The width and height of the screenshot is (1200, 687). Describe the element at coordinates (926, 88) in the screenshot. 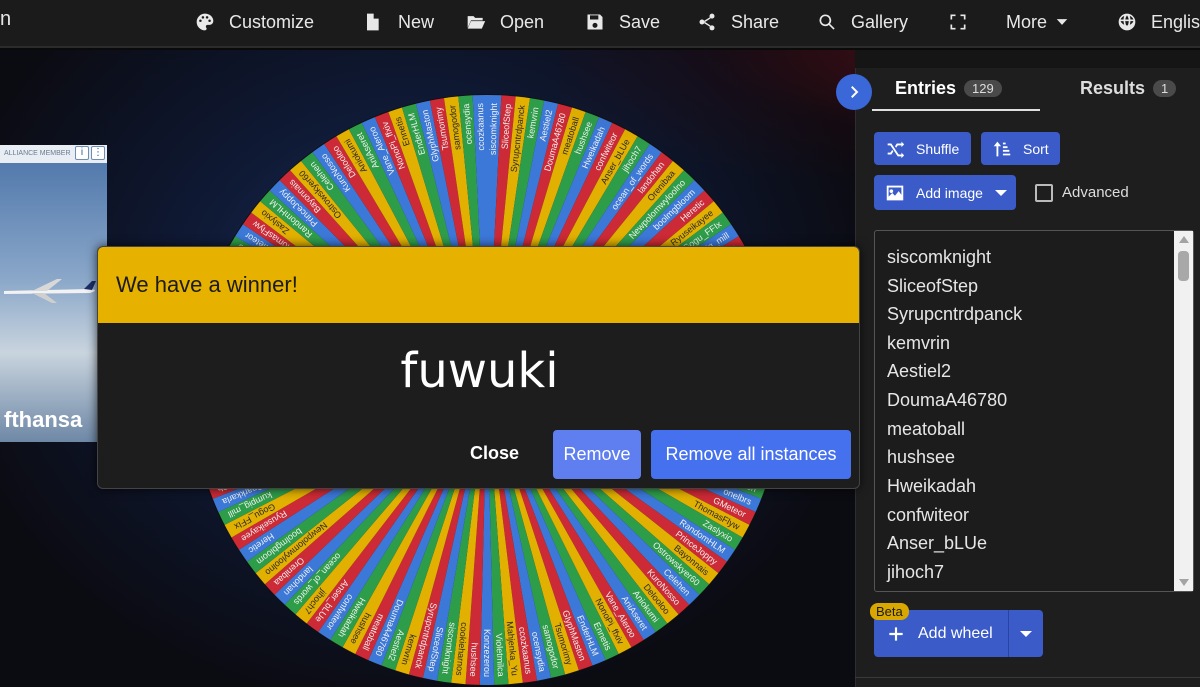

I see `tab-entries-label: Entries` at that location.